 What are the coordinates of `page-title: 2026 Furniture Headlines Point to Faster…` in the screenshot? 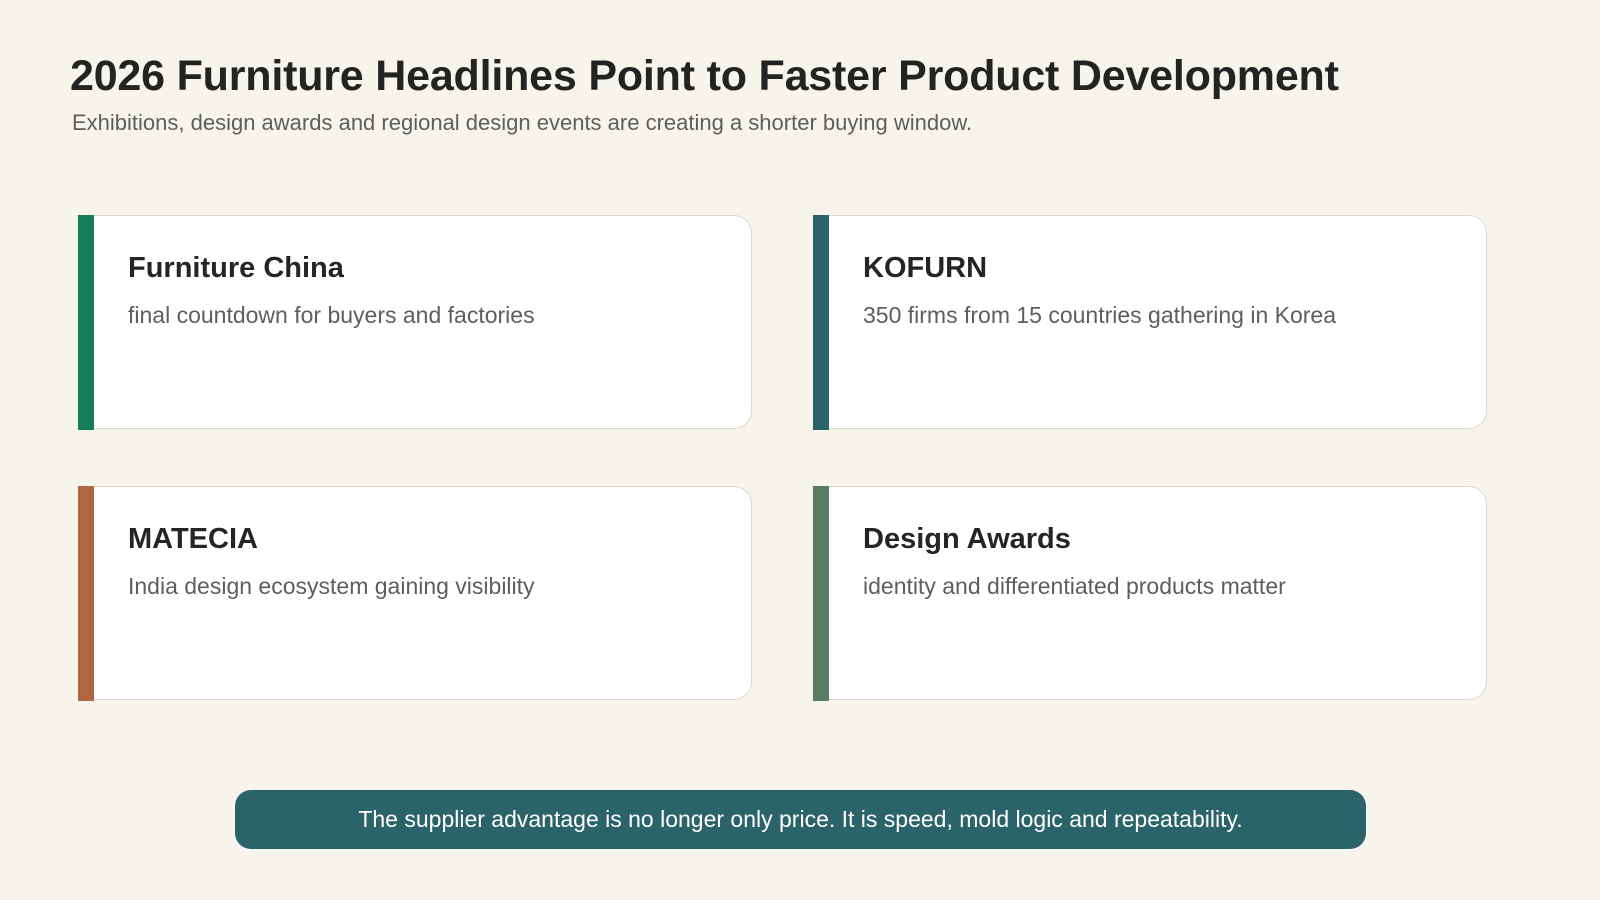 It's located at (704, 76).